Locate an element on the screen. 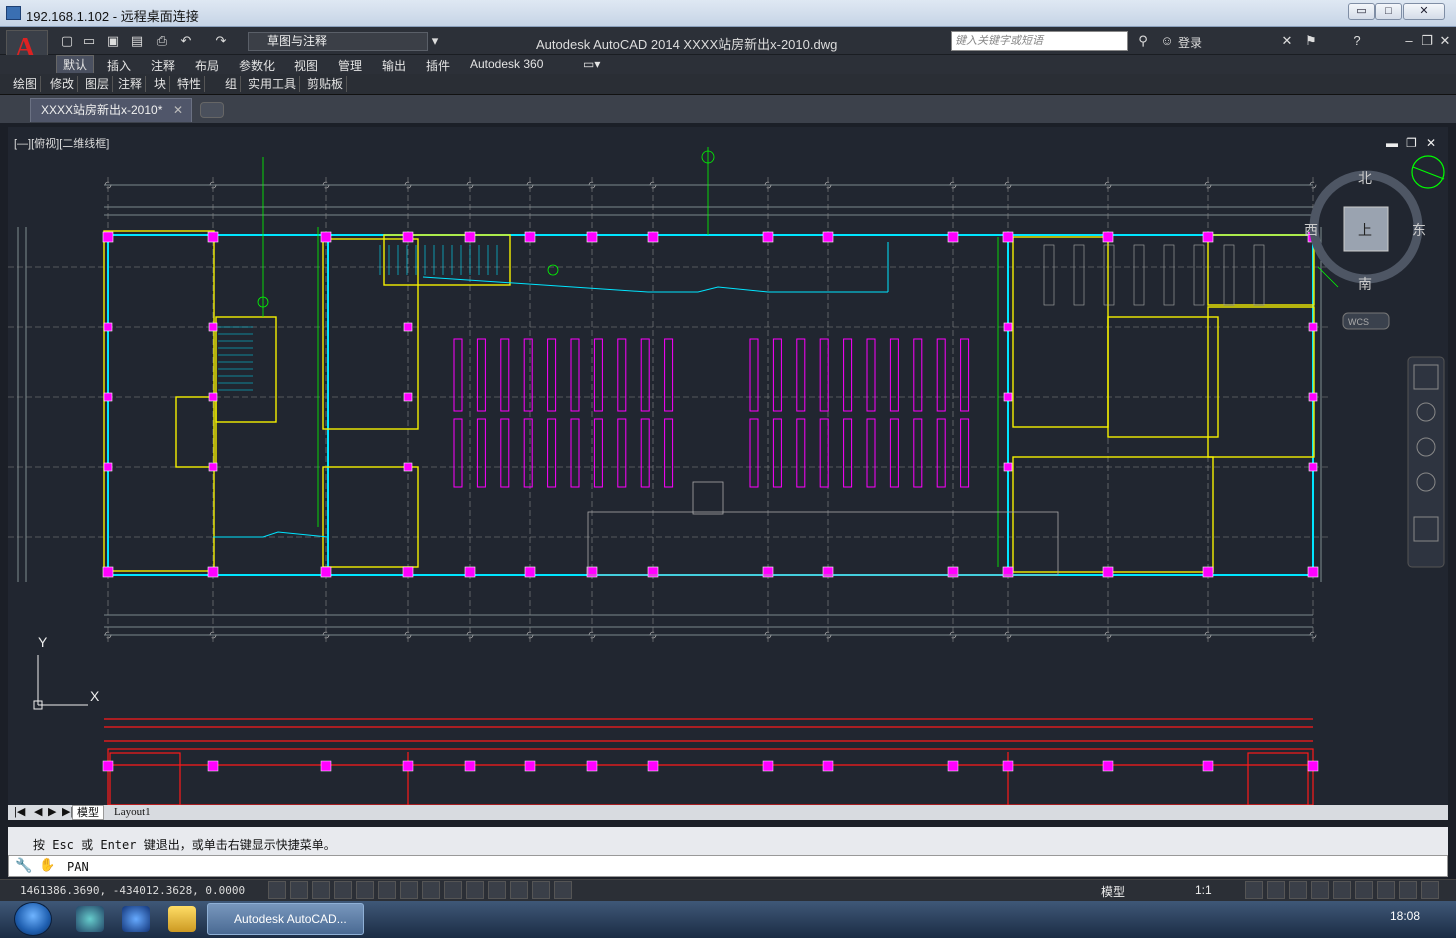  close-button: ✕ is located at coordinates (1424, 11).